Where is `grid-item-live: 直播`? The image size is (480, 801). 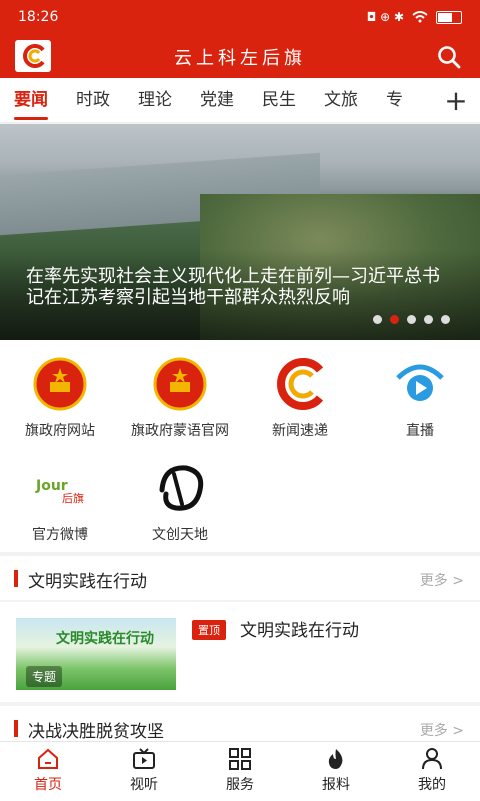 grid-item-live: 直播 is located at coordinates (420, 398).